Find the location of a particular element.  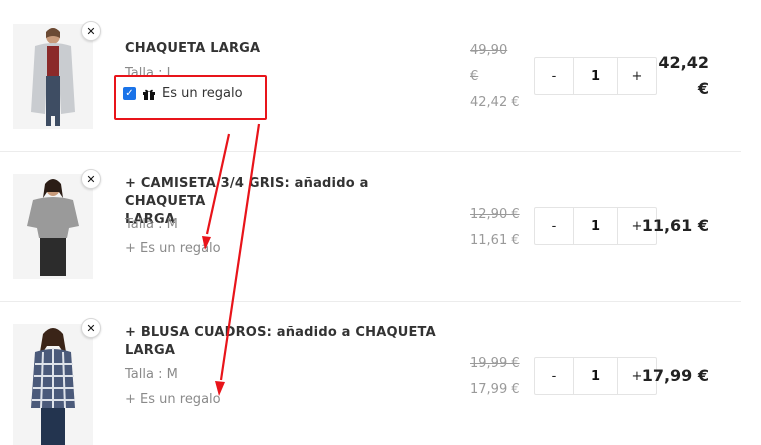

annotation-highlight-box is located at coordinates (190, 97).